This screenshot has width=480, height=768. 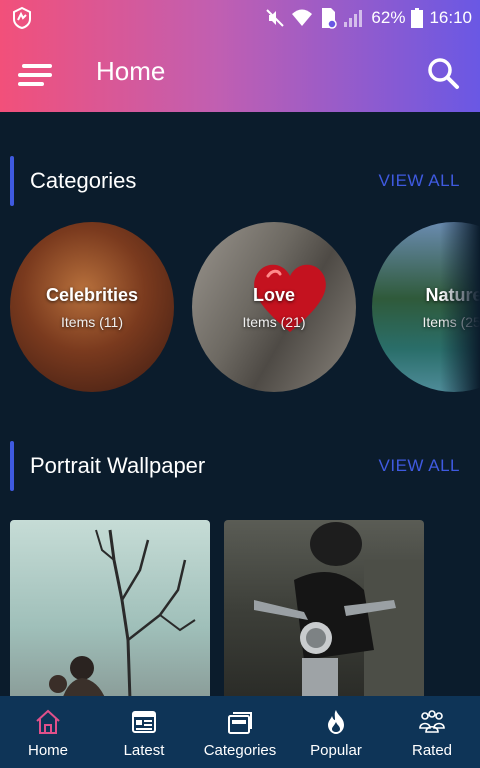 I want to click on bottom-navigation: Home Latest Categories Popular Rated, so click(x=240, y=732).